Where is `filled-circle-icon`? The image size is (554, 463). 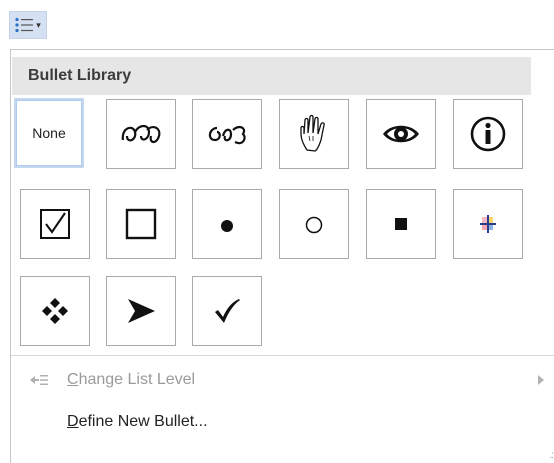 filled-circle-icon is located at coordinates (227, 226).